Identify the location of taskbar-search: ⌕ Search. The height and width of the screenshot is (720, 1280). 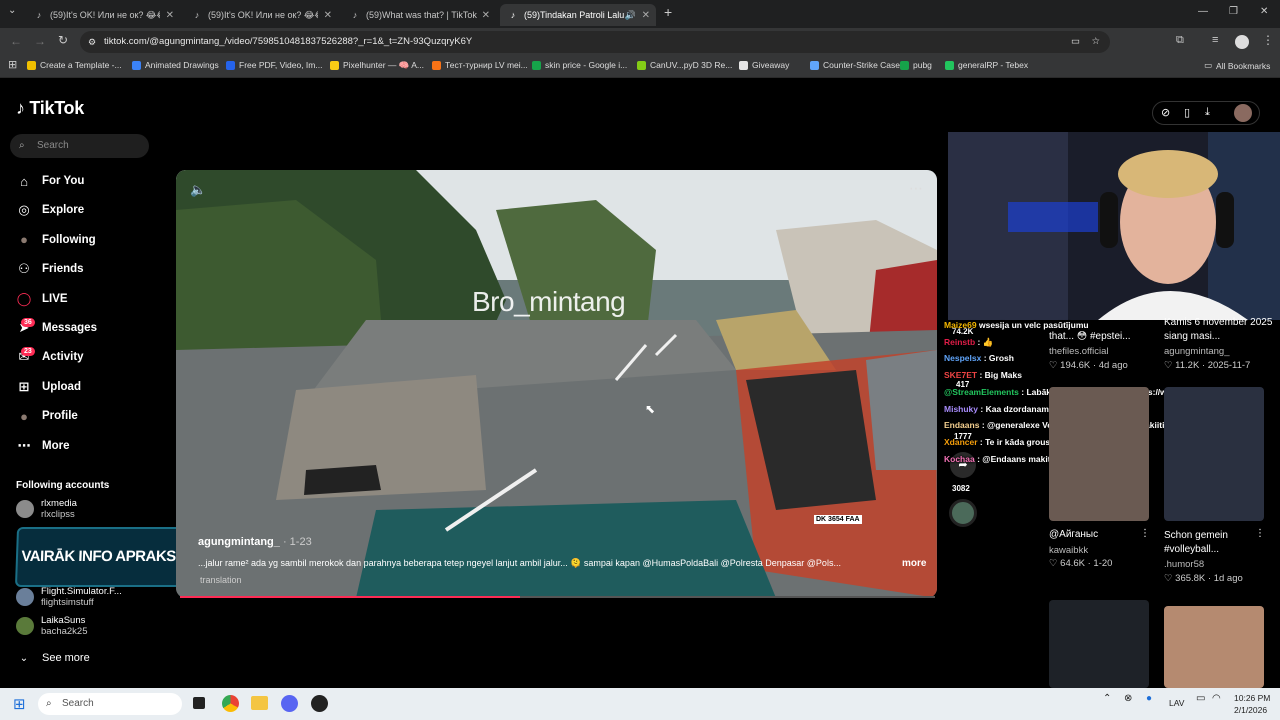
(110, 704).